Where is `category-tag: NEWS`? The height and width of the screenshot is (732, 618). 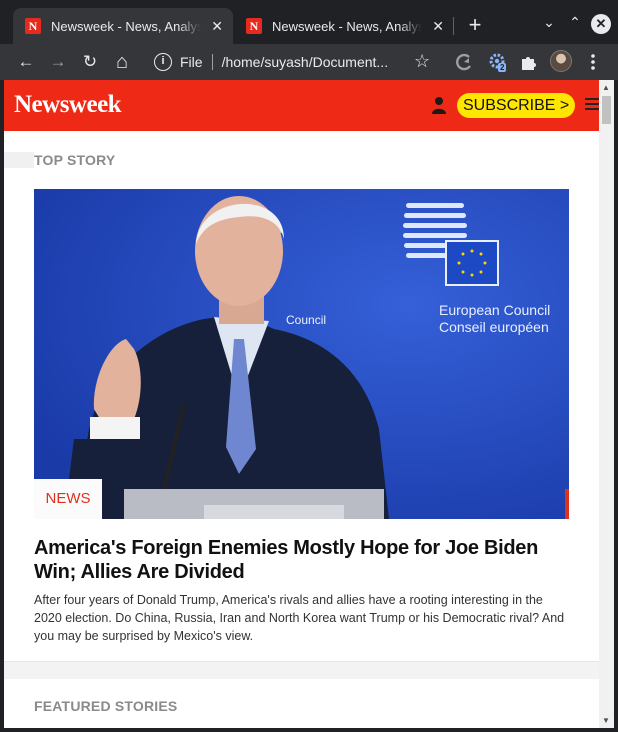 category-tag: NEWS is located at coordinates (68, 499).